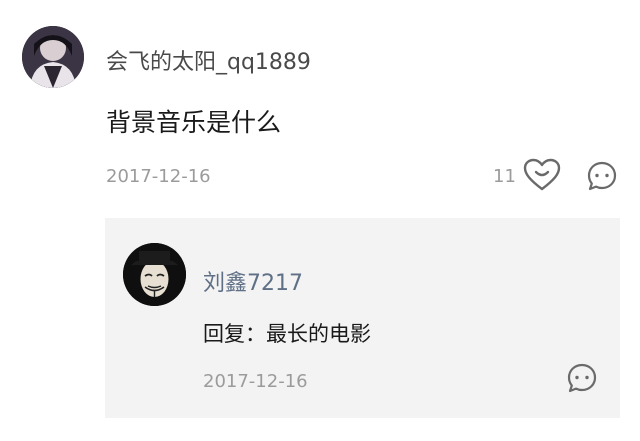  Describe the element at coordinates (255, 381) in the screenshot. I see `reply-date: 2017-12-16` at that location.